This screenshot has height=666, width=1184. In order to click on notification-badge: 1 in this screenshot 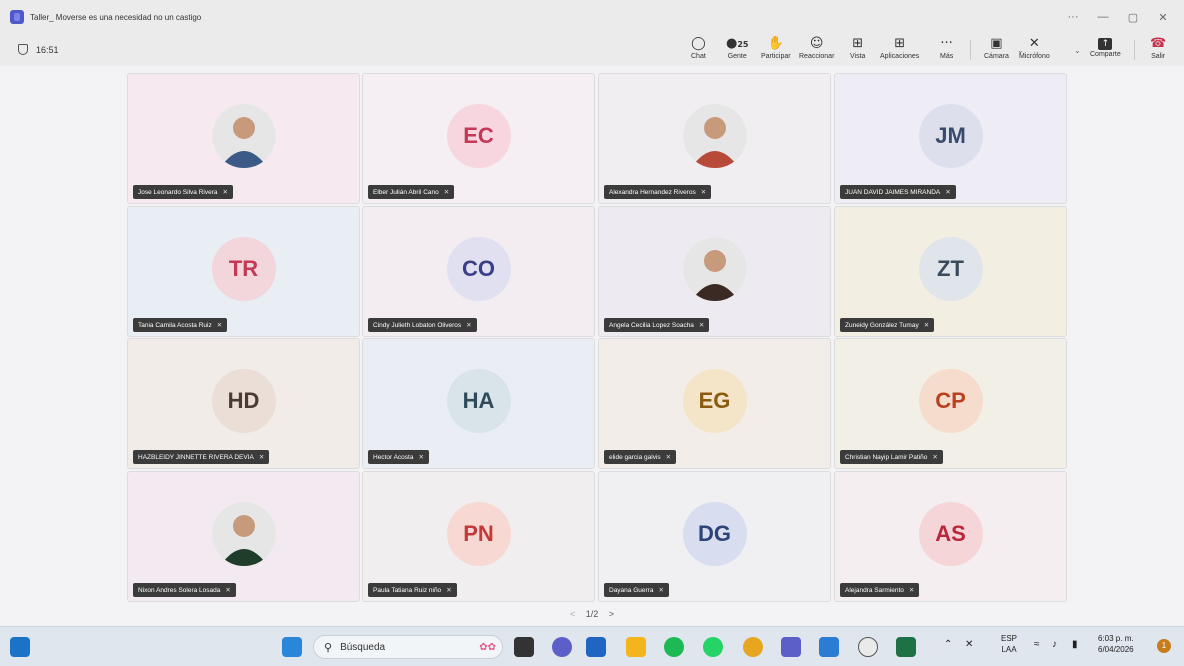, I will do `click(1164, 646)`.